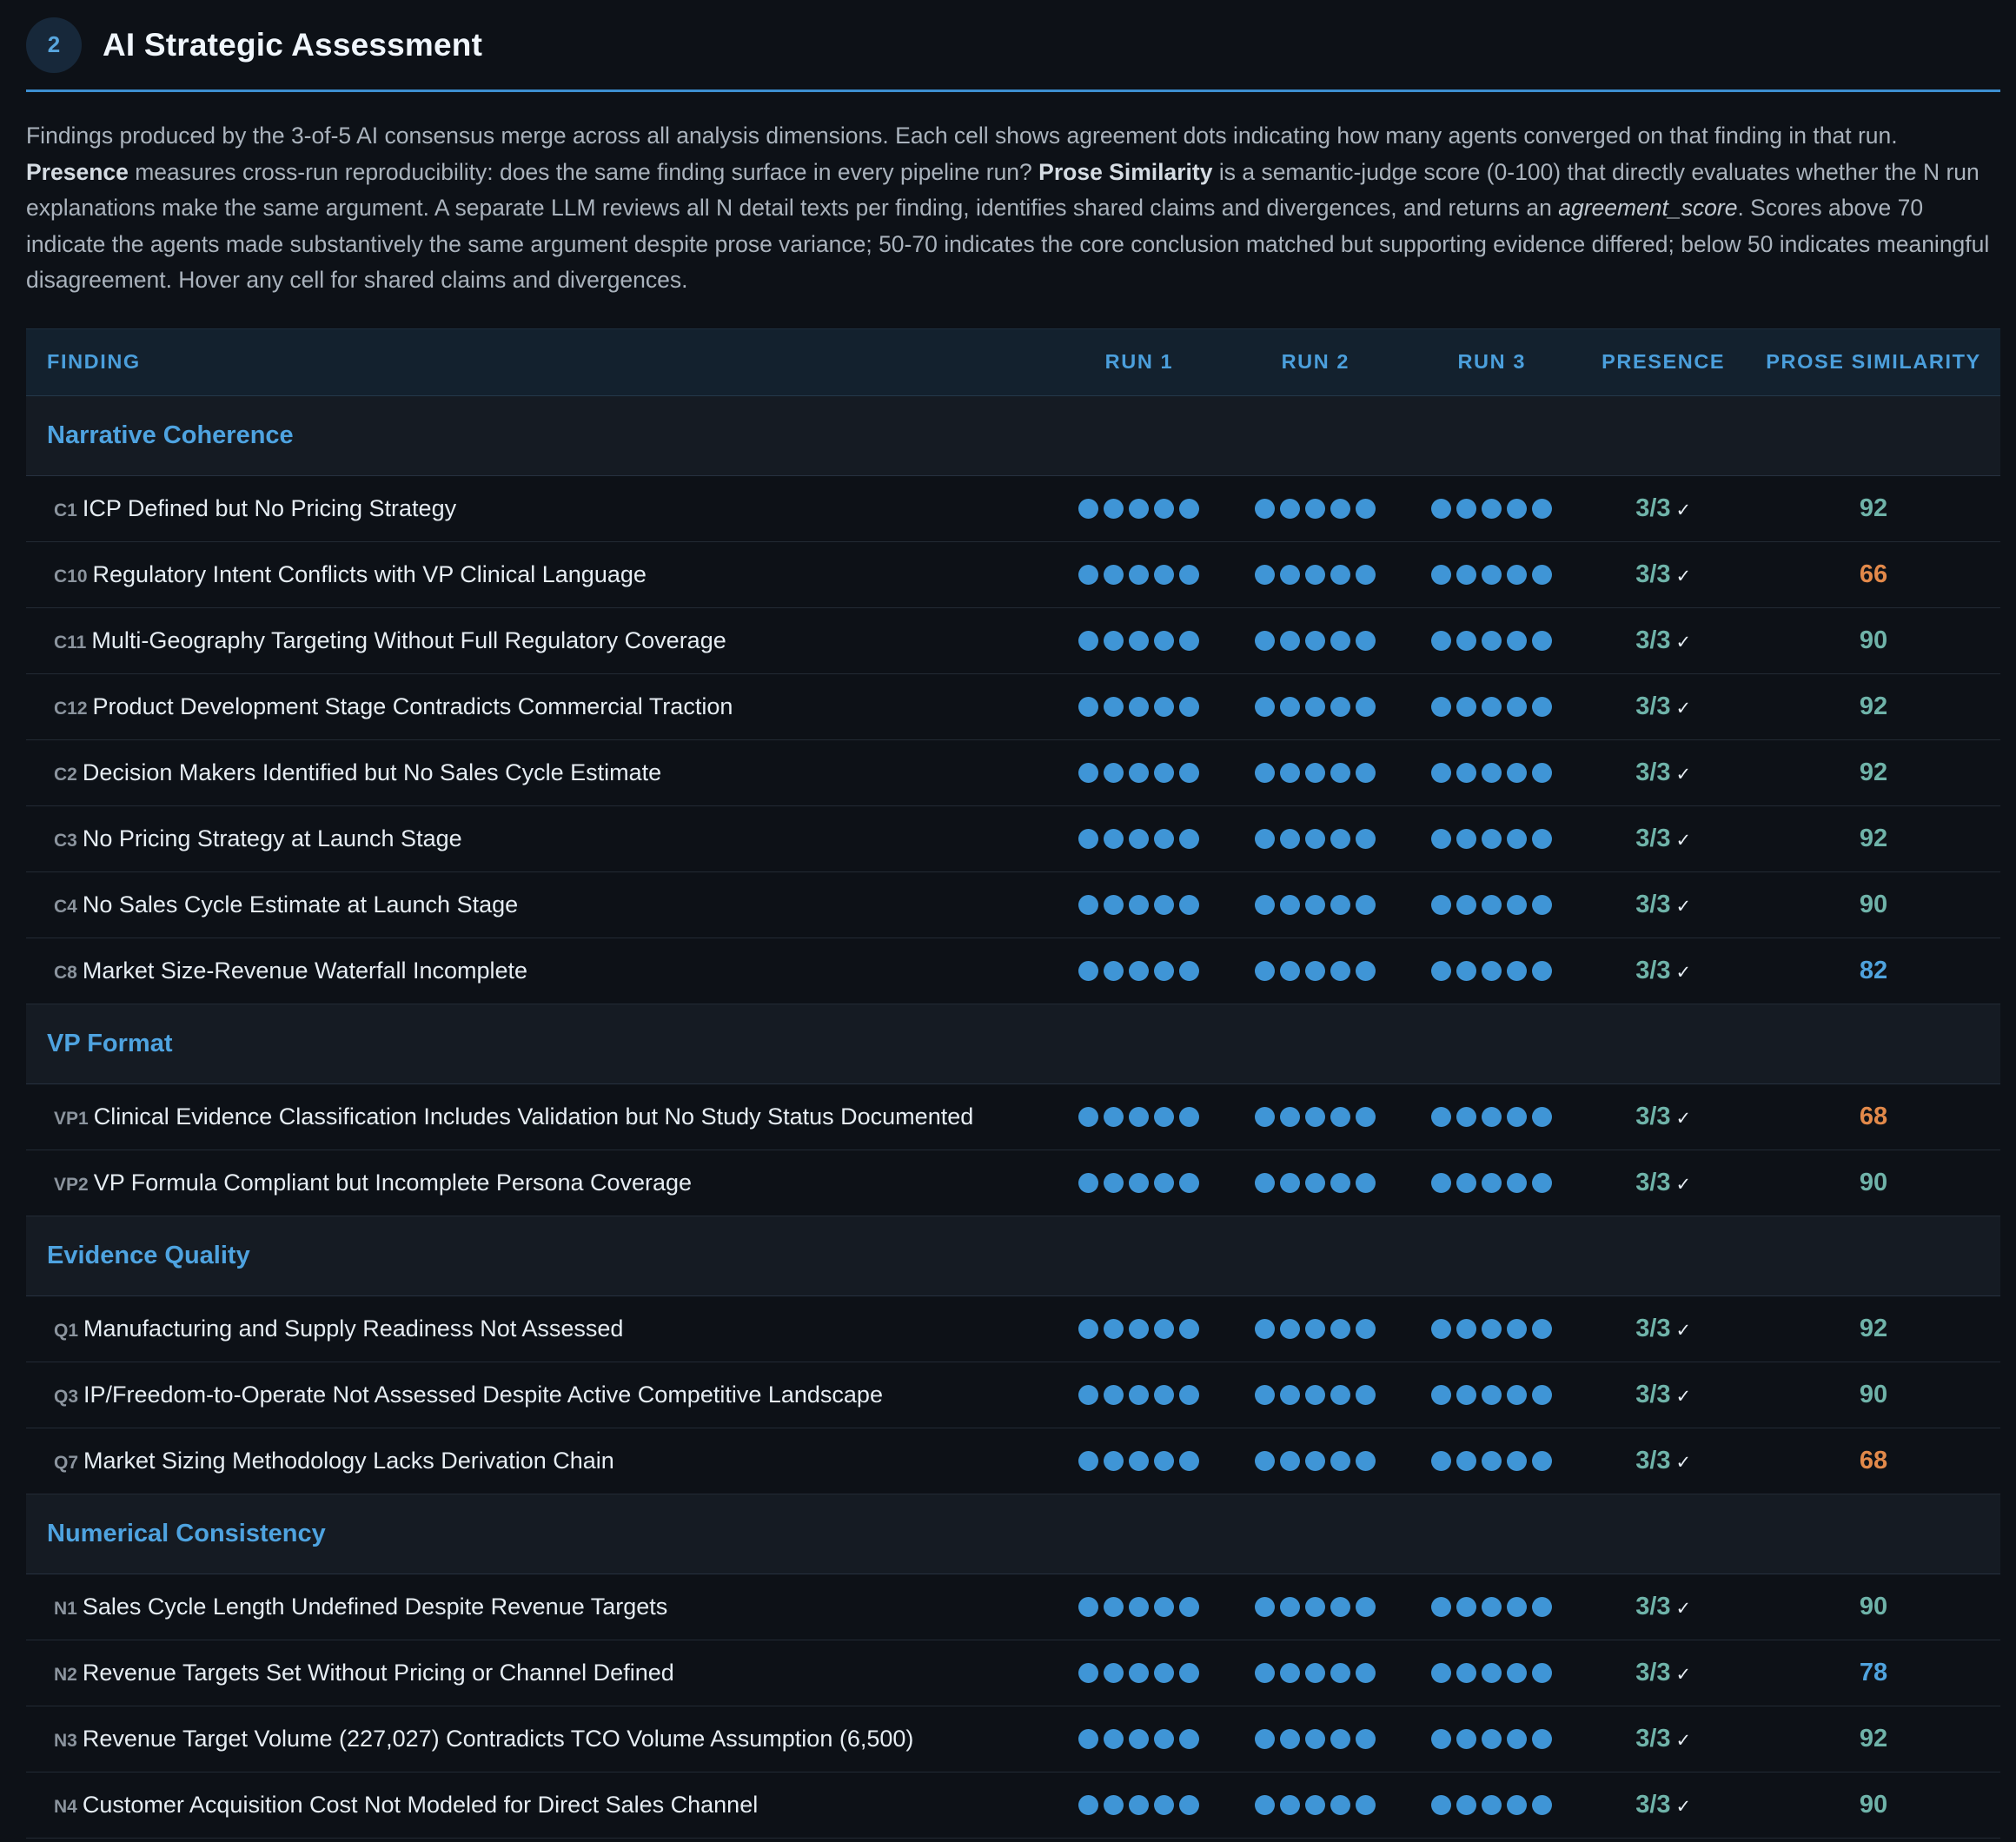 Image resolution: width=2016 pixels, height=1842 pixels. Describe the element at coordinates (1873, 574) in the screenshot. I see `prose-similarity-cell: 66` at that location.